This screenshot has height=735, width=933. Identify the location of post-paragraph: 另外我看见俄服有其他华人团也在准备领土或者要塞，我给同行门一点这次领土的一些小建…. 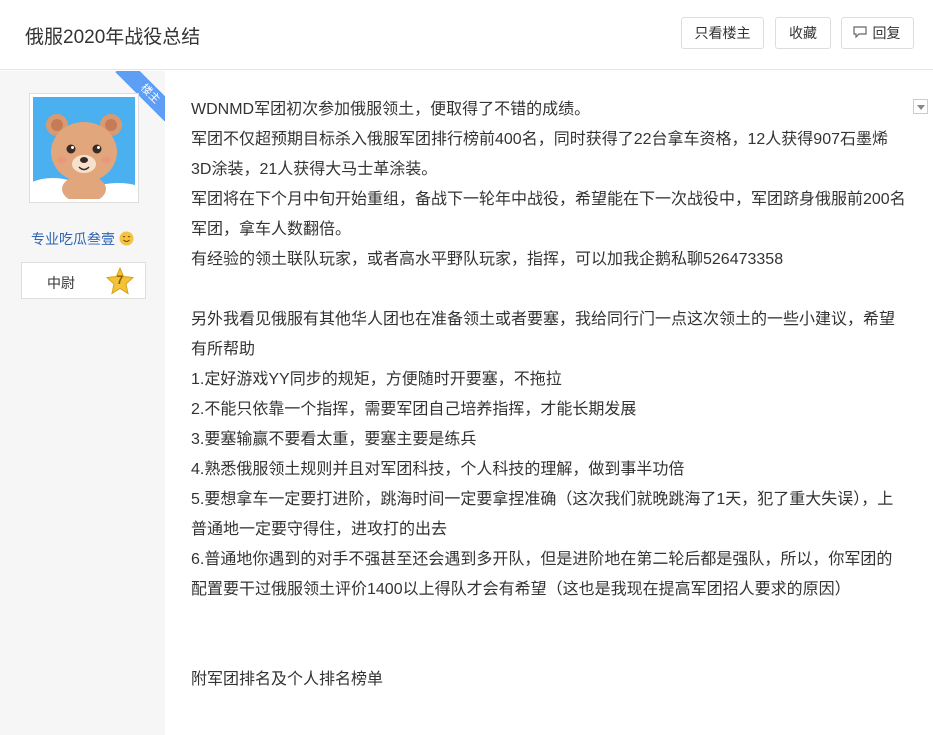
(543, 334).